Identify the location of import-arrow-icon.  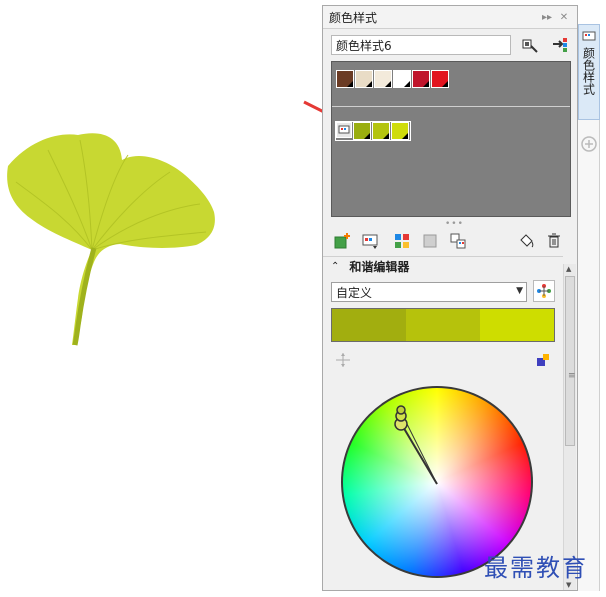
(560, 45).